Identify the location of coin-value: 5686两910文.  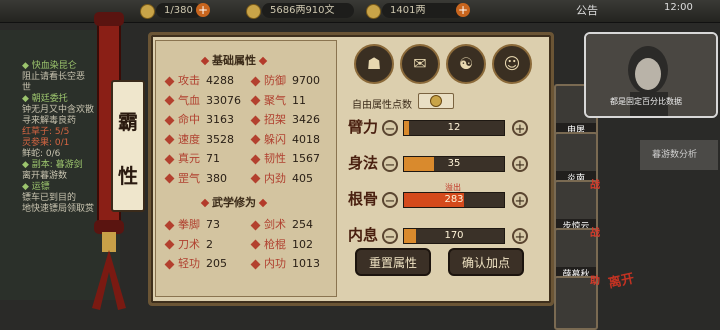
(308, 10).